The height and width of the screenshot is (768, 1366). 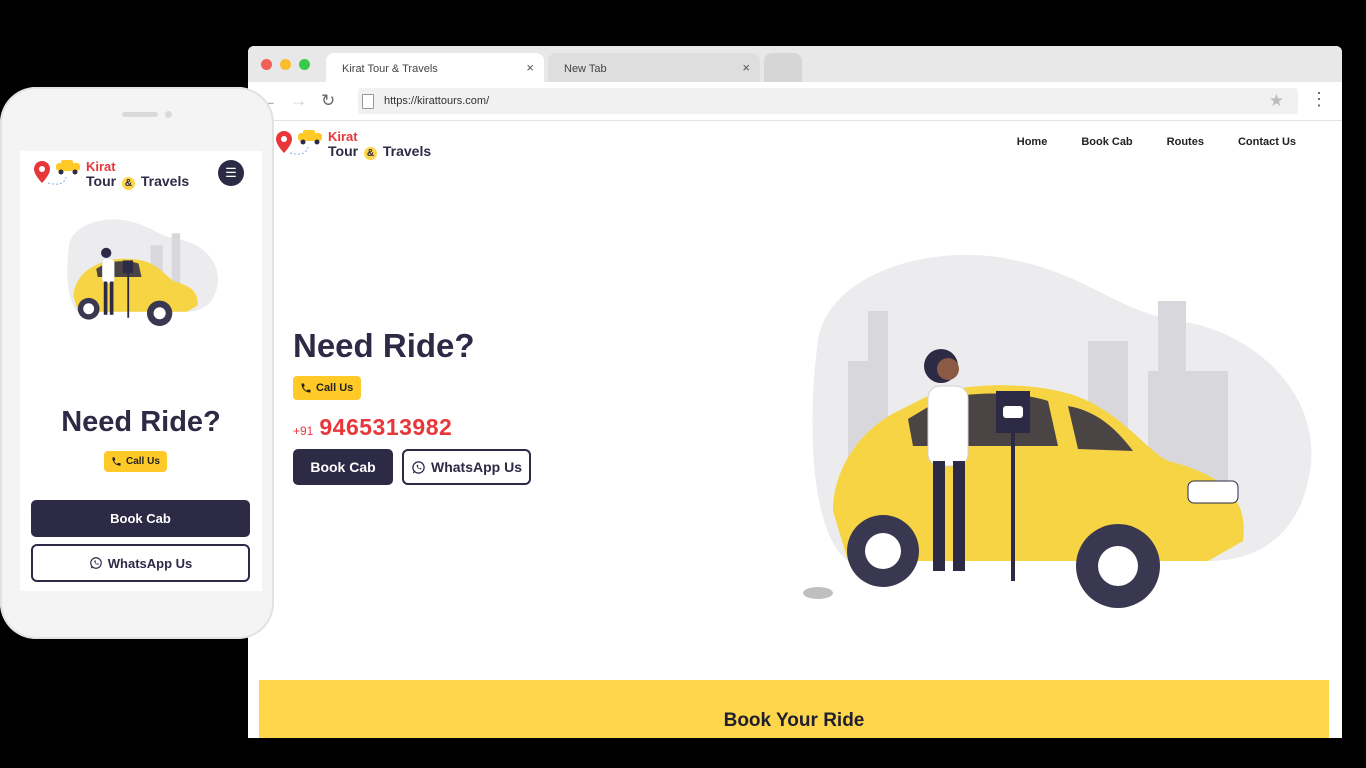 I want to click on nav-book-cab: Book Cab, so click(x=1106, y=142).